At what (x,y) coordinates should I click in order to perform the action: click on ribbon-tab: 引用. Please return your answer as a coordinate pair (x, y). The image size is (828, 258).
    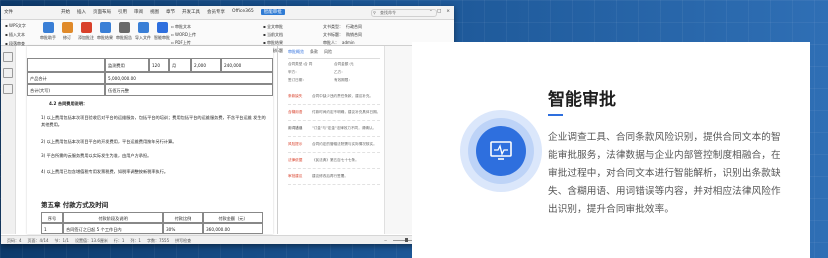
    Looking at the image, I should click on (122, 12).